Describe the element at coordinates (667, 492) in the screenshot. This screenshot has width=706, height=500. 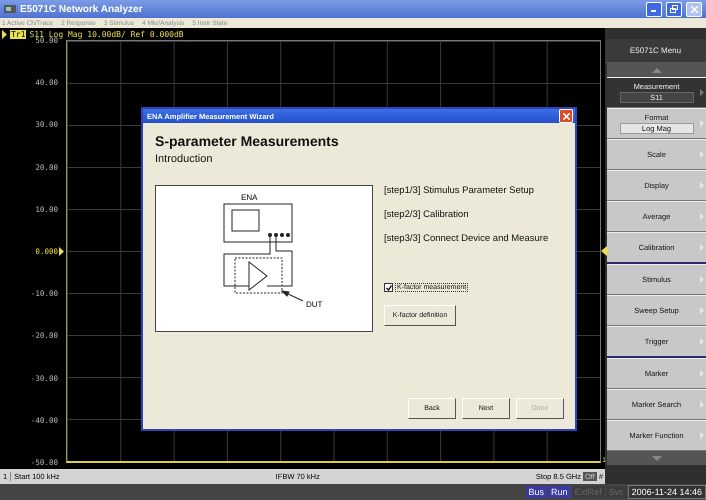
I see `date-time: 2006-11-24 14:46` at that location.